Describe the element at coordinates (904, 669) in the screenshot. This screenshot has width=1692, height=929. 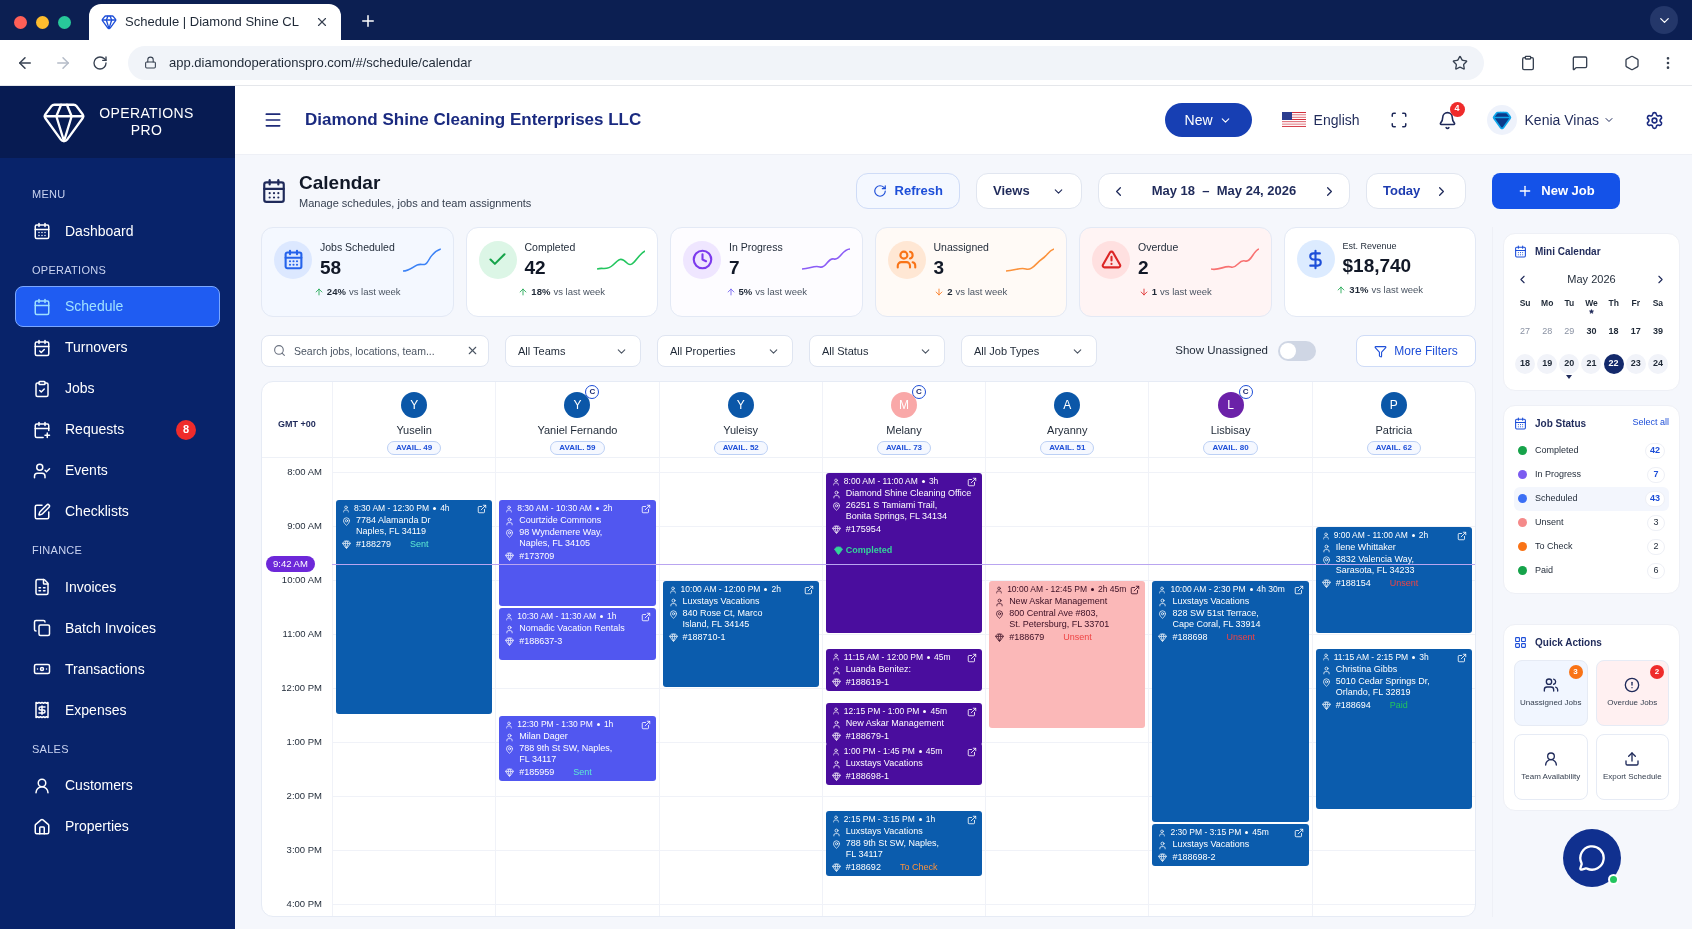
I see `job-card: 11:15 AM - 12:00 PM 45m Luanda Benitez: #188619-1` at that location.